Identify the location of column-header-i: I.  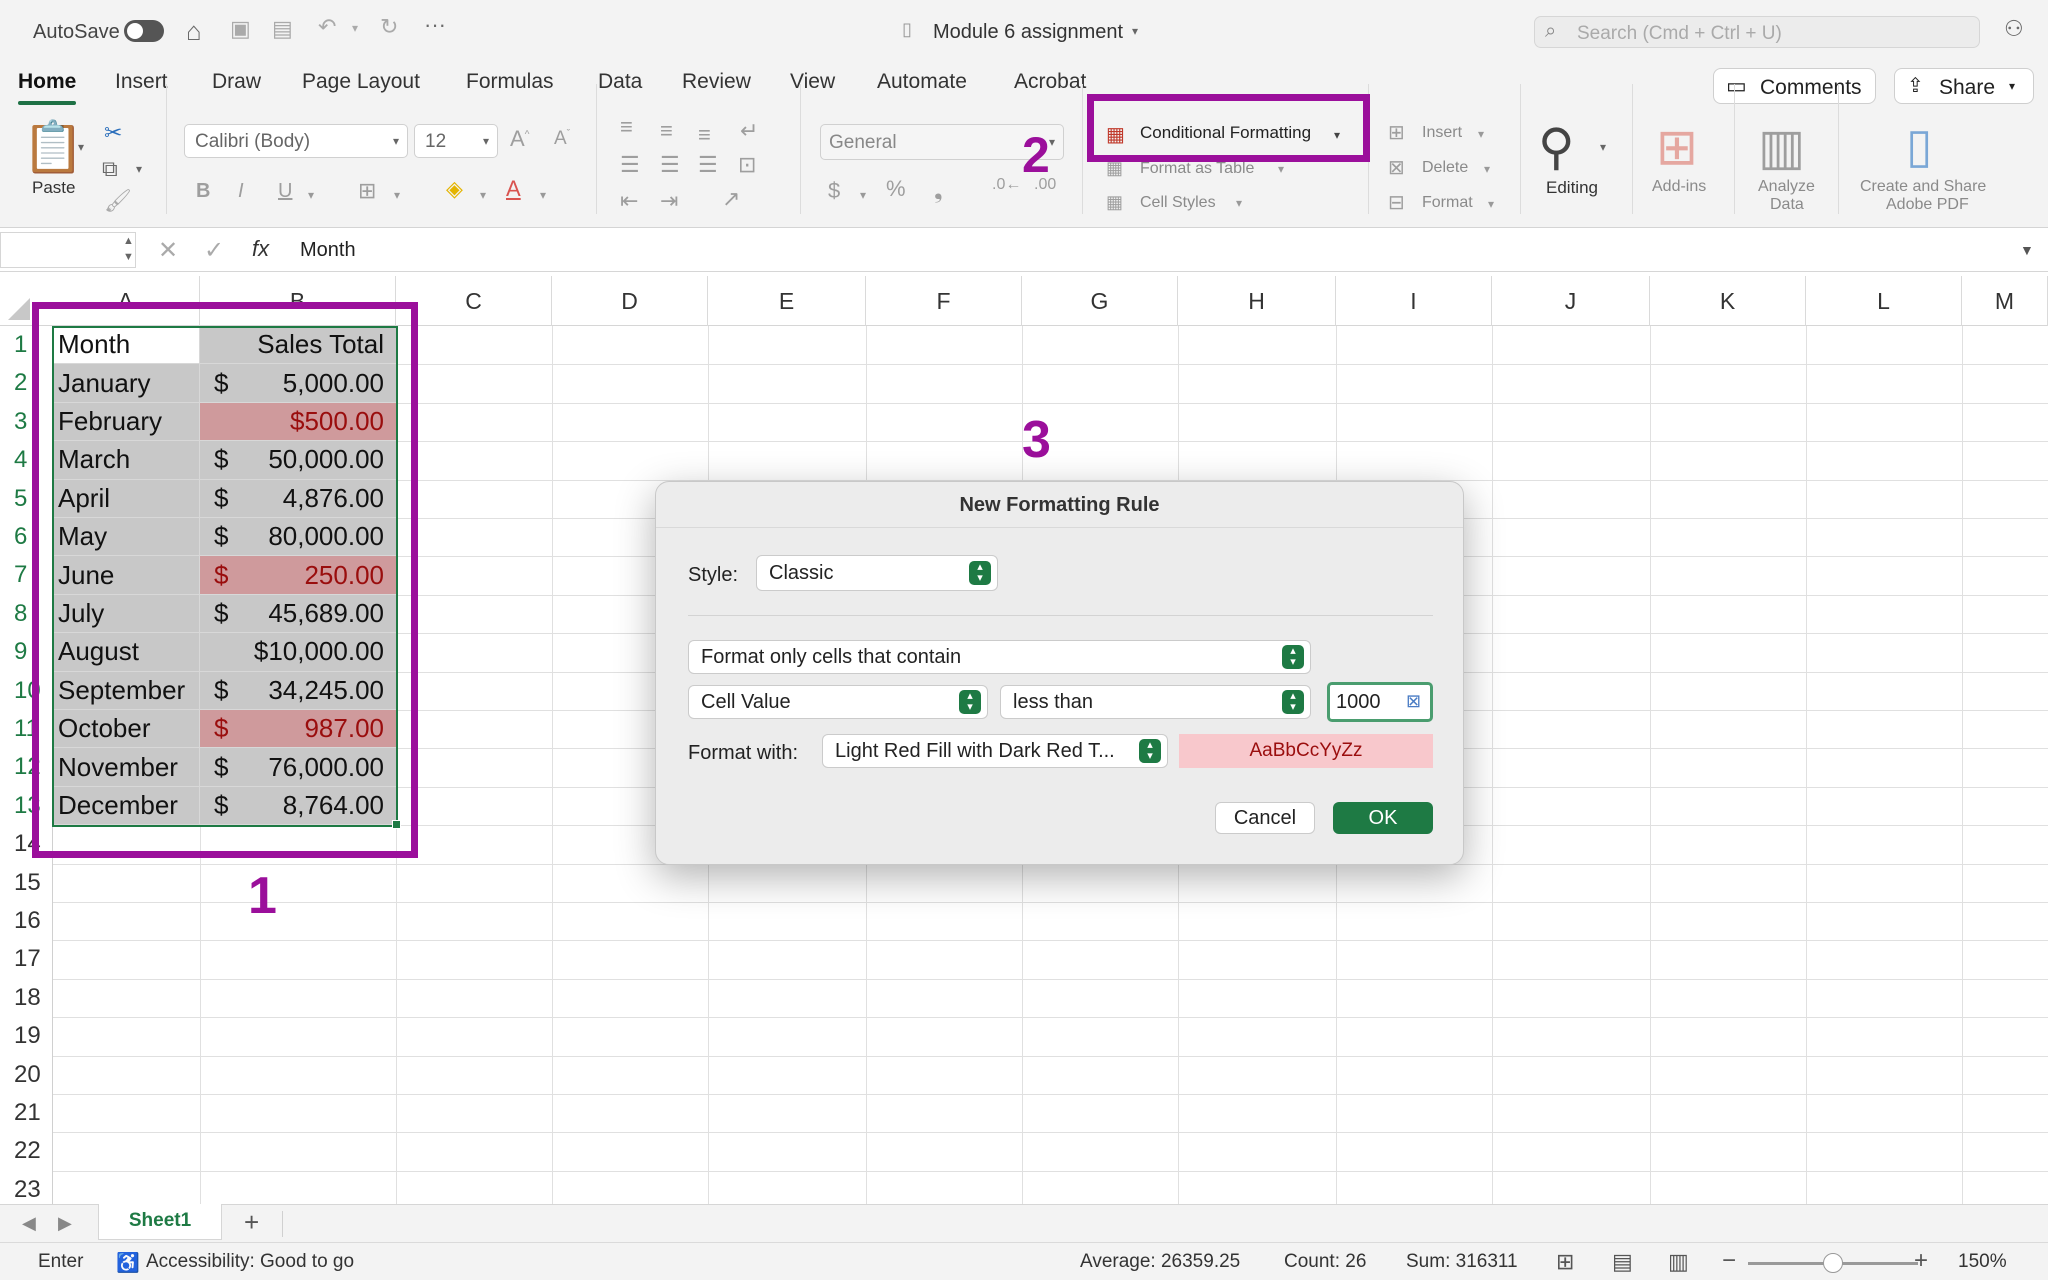
(1414, 301).